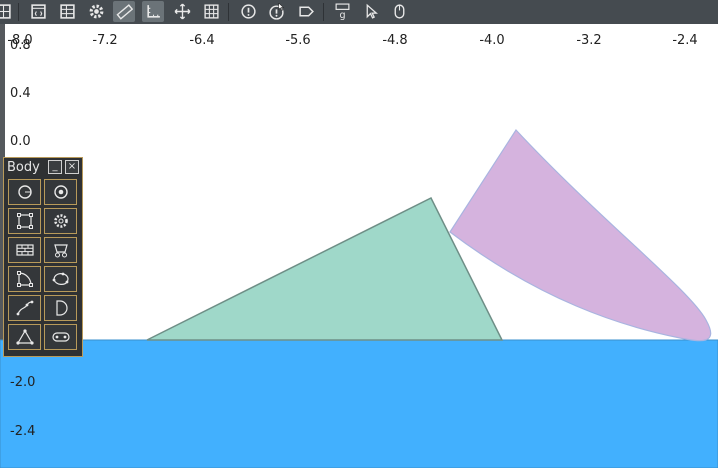  What do you see at coordinates (24, 279) in the screenshot?
I see `quarter-circle-icon` at bounding box center [24, 279].